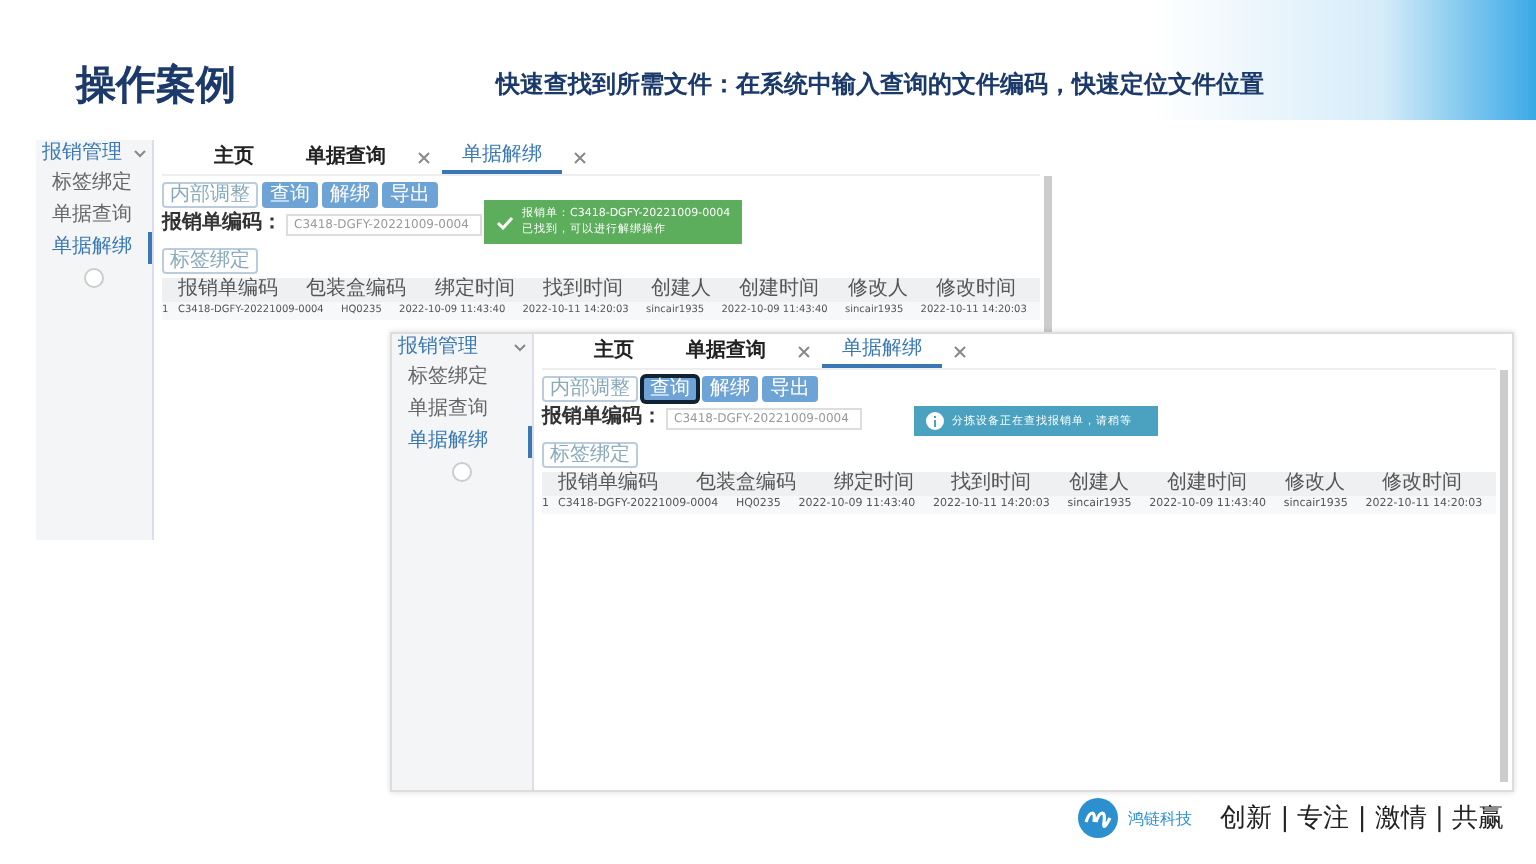 The image size is (1536, 864). Describe the element at coordinates (1504, 576) in the screenshot. I see `scrollbar` at that location.